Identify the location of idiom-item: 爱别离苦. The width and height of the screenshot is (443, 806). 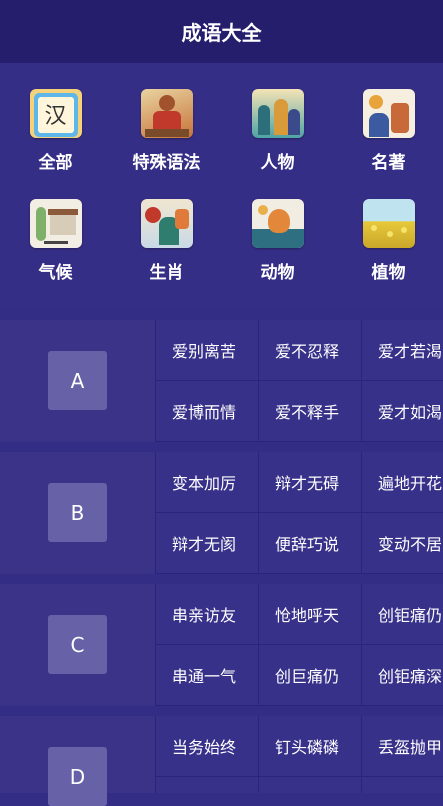
(207, 350).